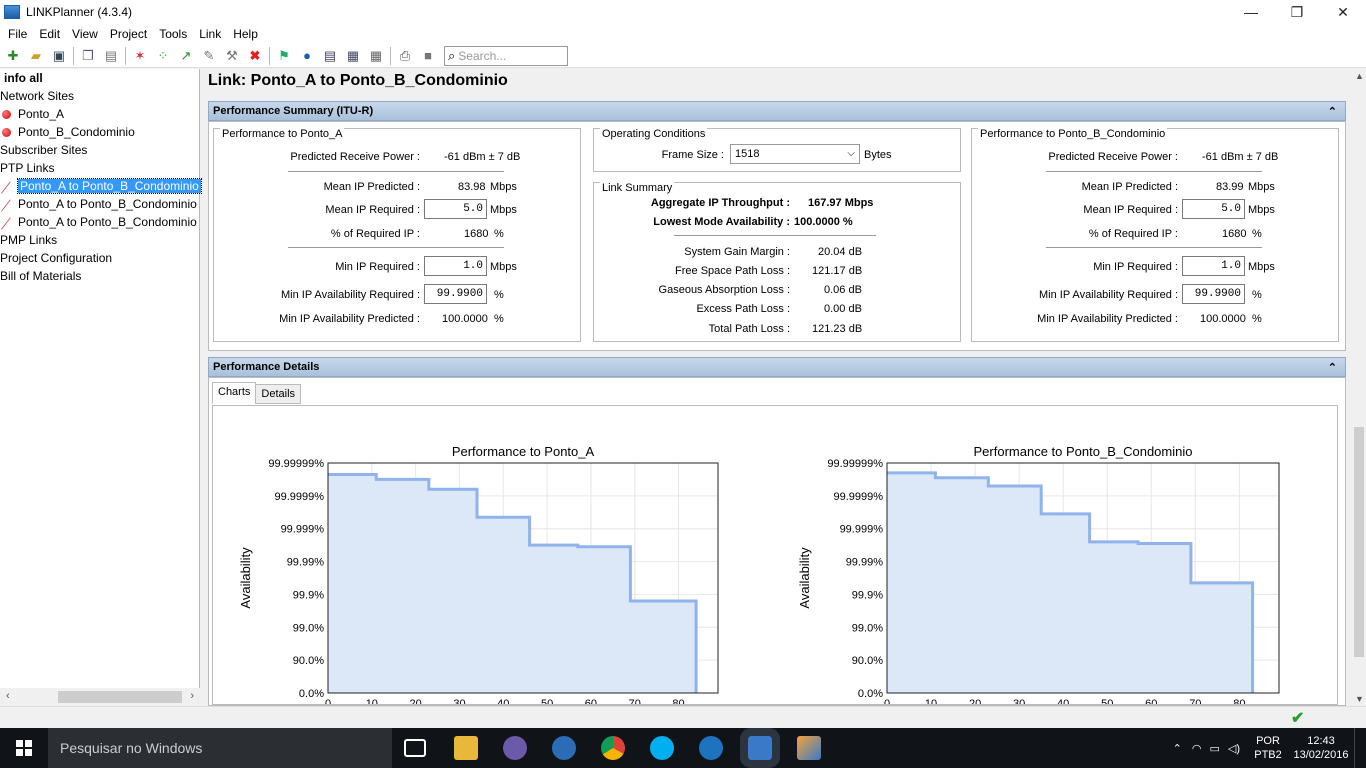 This screenshot has height=768, width=1366. What do you see at coordinates (99, 96) in the screenshot?
I see `tree-network-sites: Network Sites` at bounding box center [99, 96].